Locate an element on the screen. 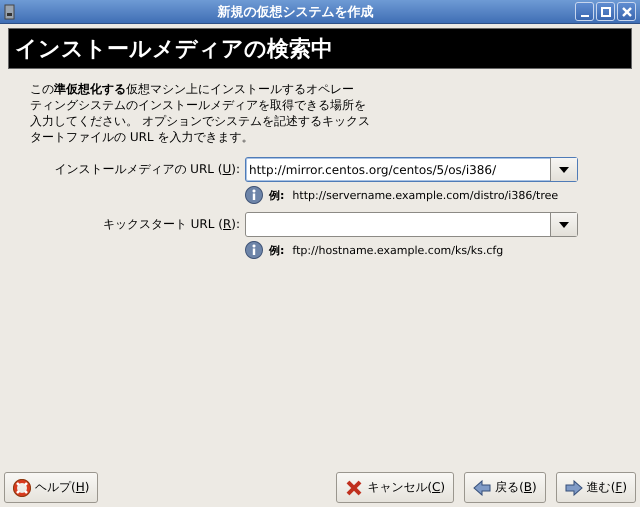 The image size is (640, 507). hint-text: http://servername.example.com/distro/i386/tree is located at coordinates (425, 195).